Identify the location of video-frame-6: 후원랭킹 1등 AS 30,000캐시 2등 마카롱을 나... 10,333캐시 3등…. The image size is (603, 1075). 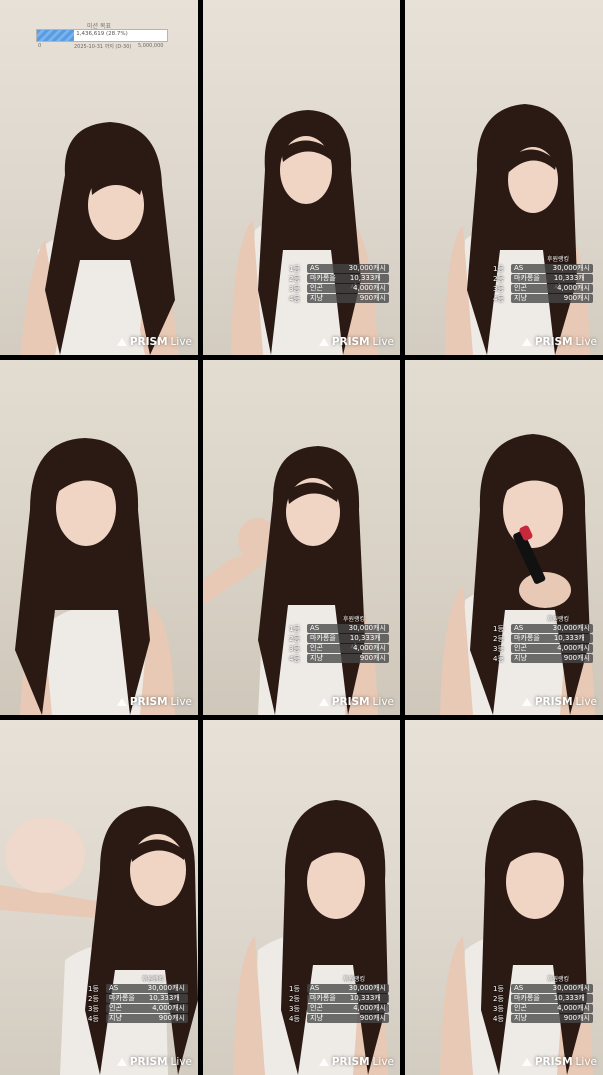
(504, 537).